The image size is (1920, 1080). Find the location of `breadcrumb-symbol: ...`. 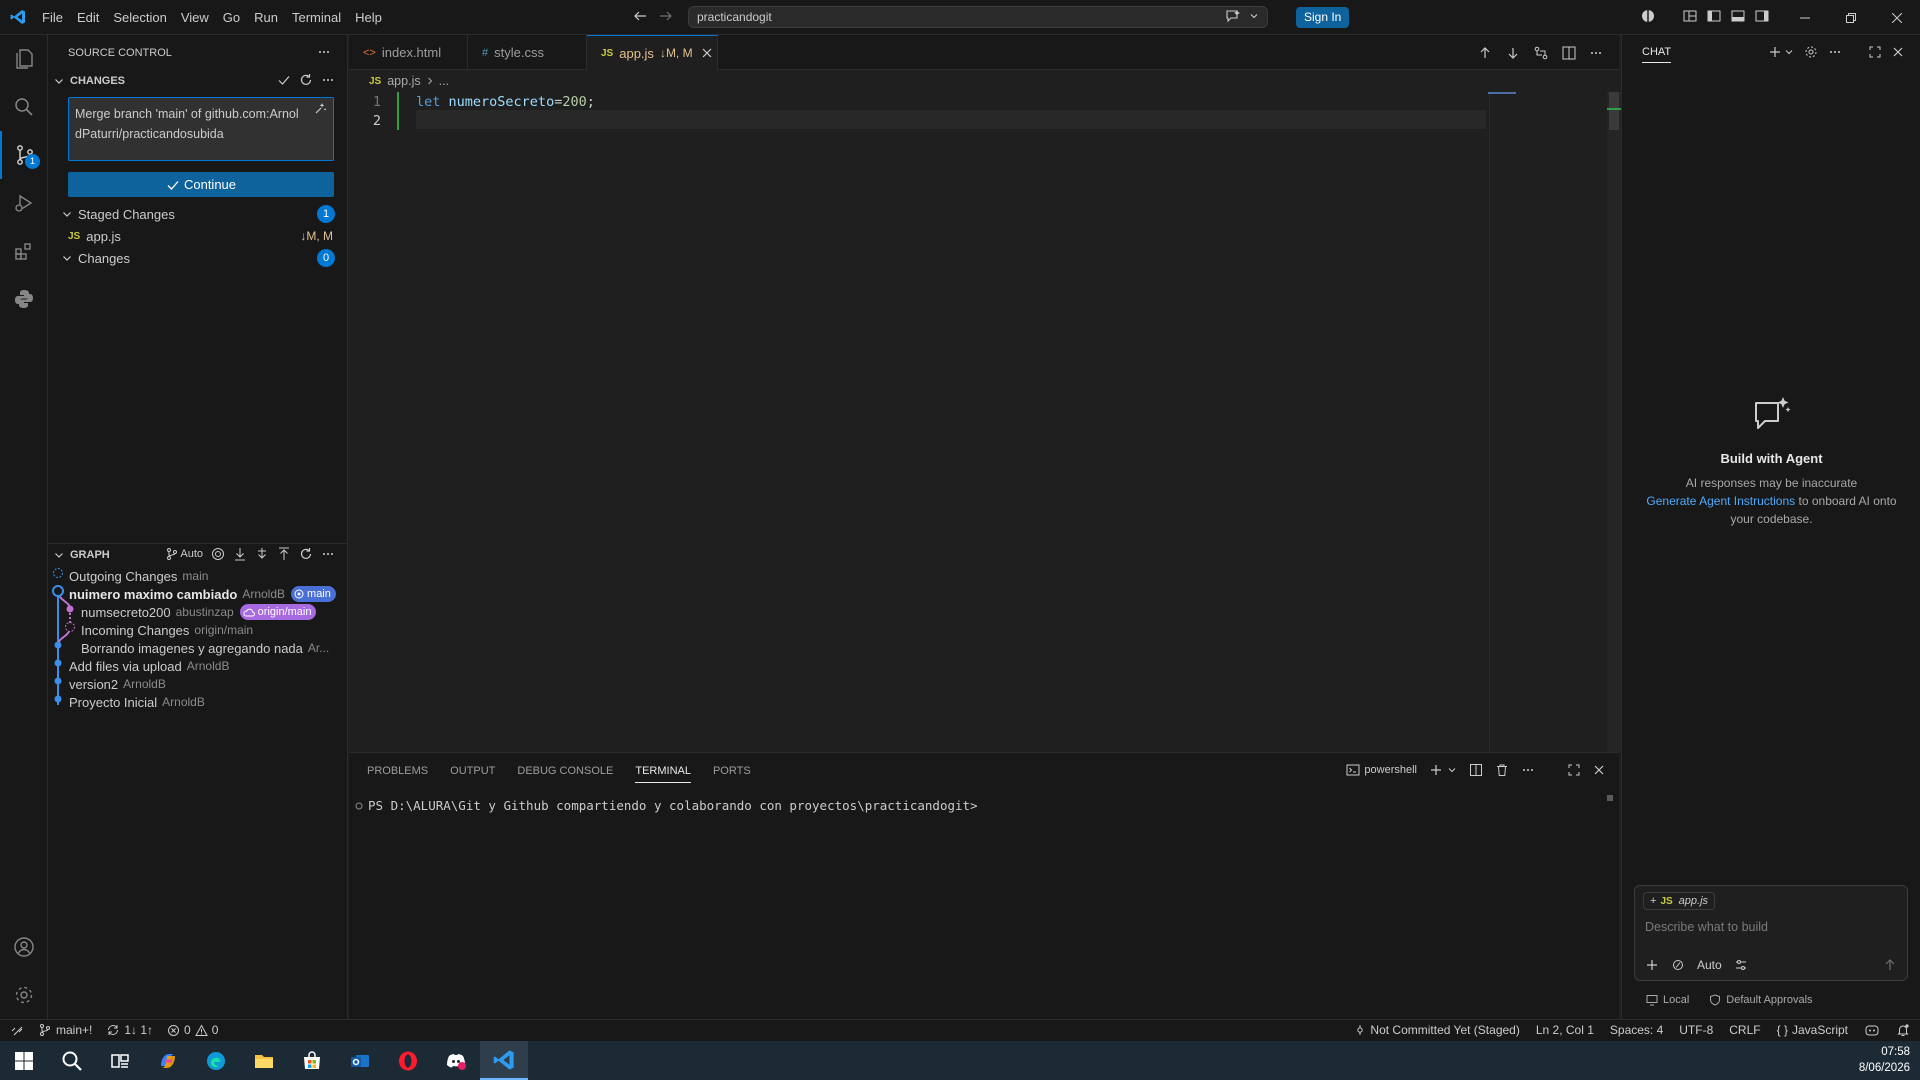

breadcrumb-symbol: ... is located at coordinates (444, 81).